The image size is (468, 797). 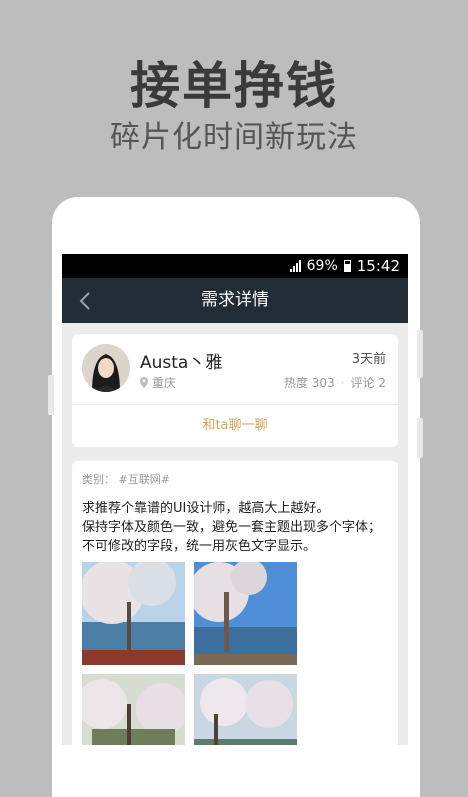 I want to click on category-label: 类别：, so click(x=98, y=479).